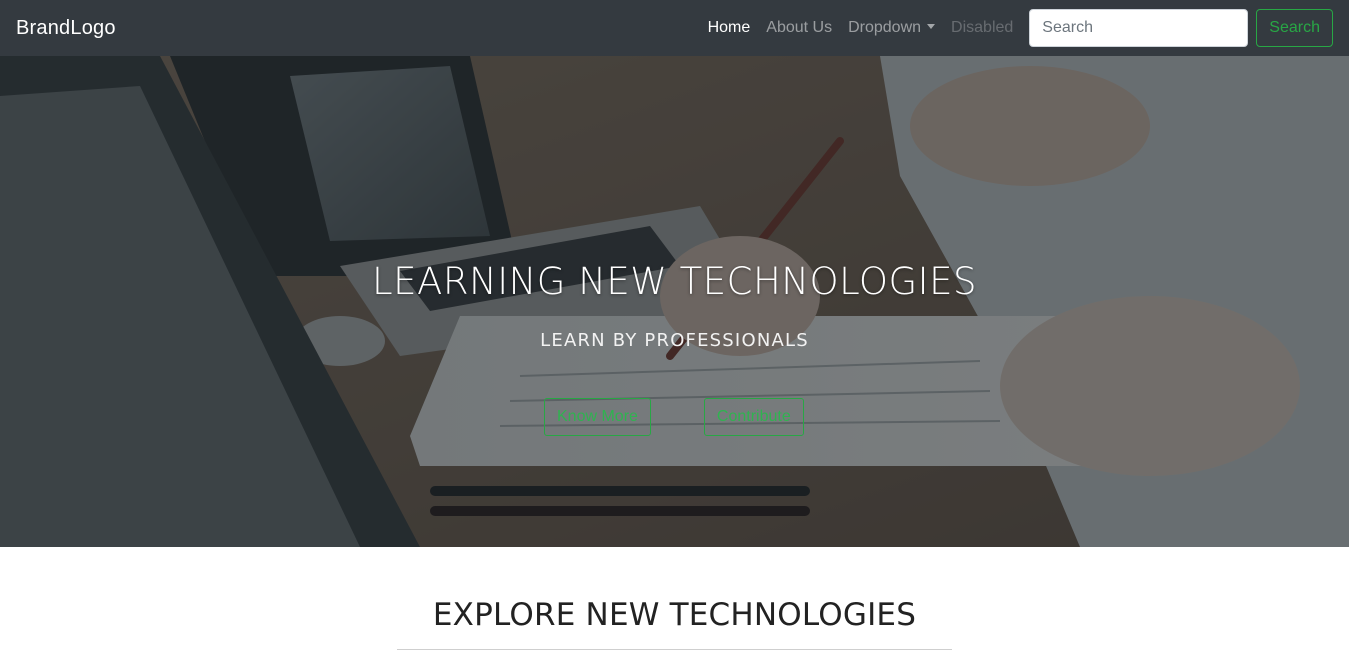  I want to click on know-more-button: Know More, so click(597, 417).